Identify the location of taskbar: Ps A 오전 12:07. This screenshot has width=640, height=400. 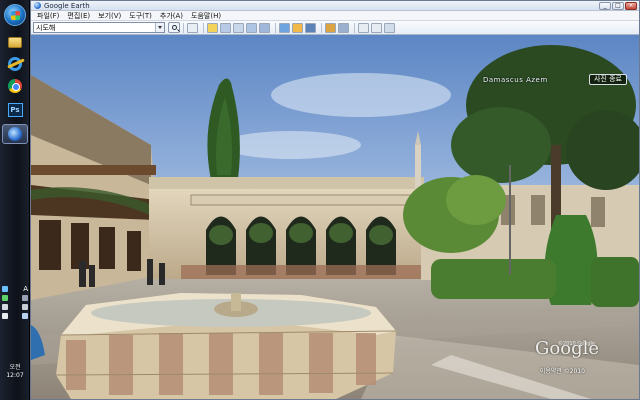
(15, 200).